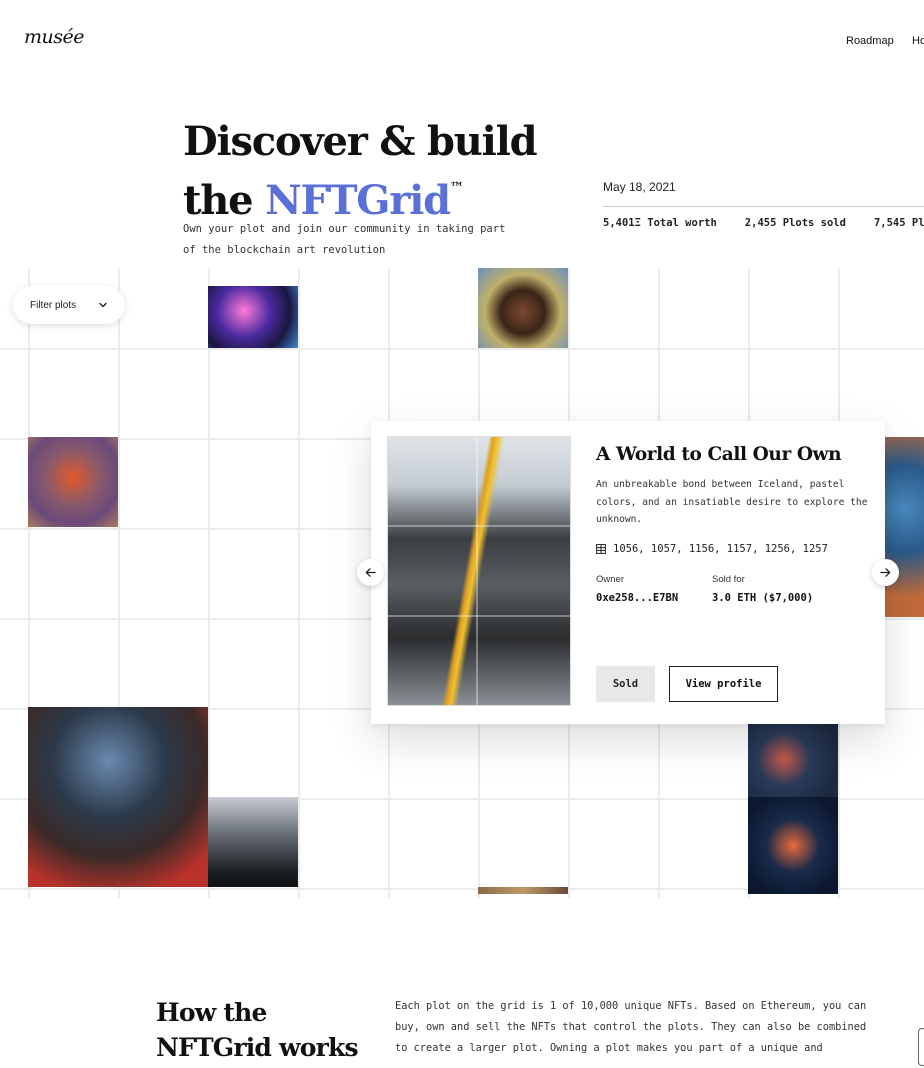 The height and width of the screenshot is (1068, 924). What do you see at coordinates (795, 223) in the screenshot?
I see `stat-plots-sold: 2,455 Plots sold` at bounding box center [795, 223].